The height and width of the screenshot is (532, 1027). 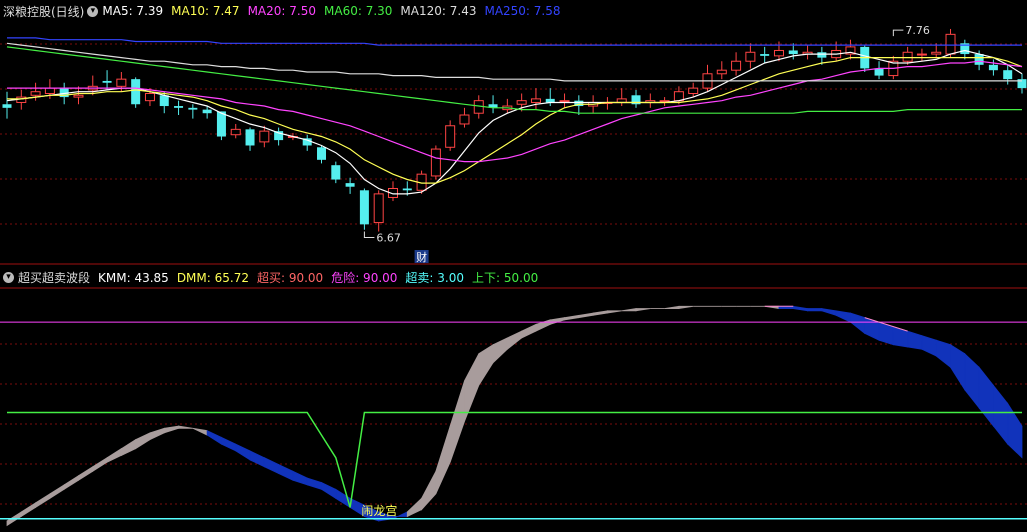 I want to click on event-badge-label: 财, so click(x=421, y=257).